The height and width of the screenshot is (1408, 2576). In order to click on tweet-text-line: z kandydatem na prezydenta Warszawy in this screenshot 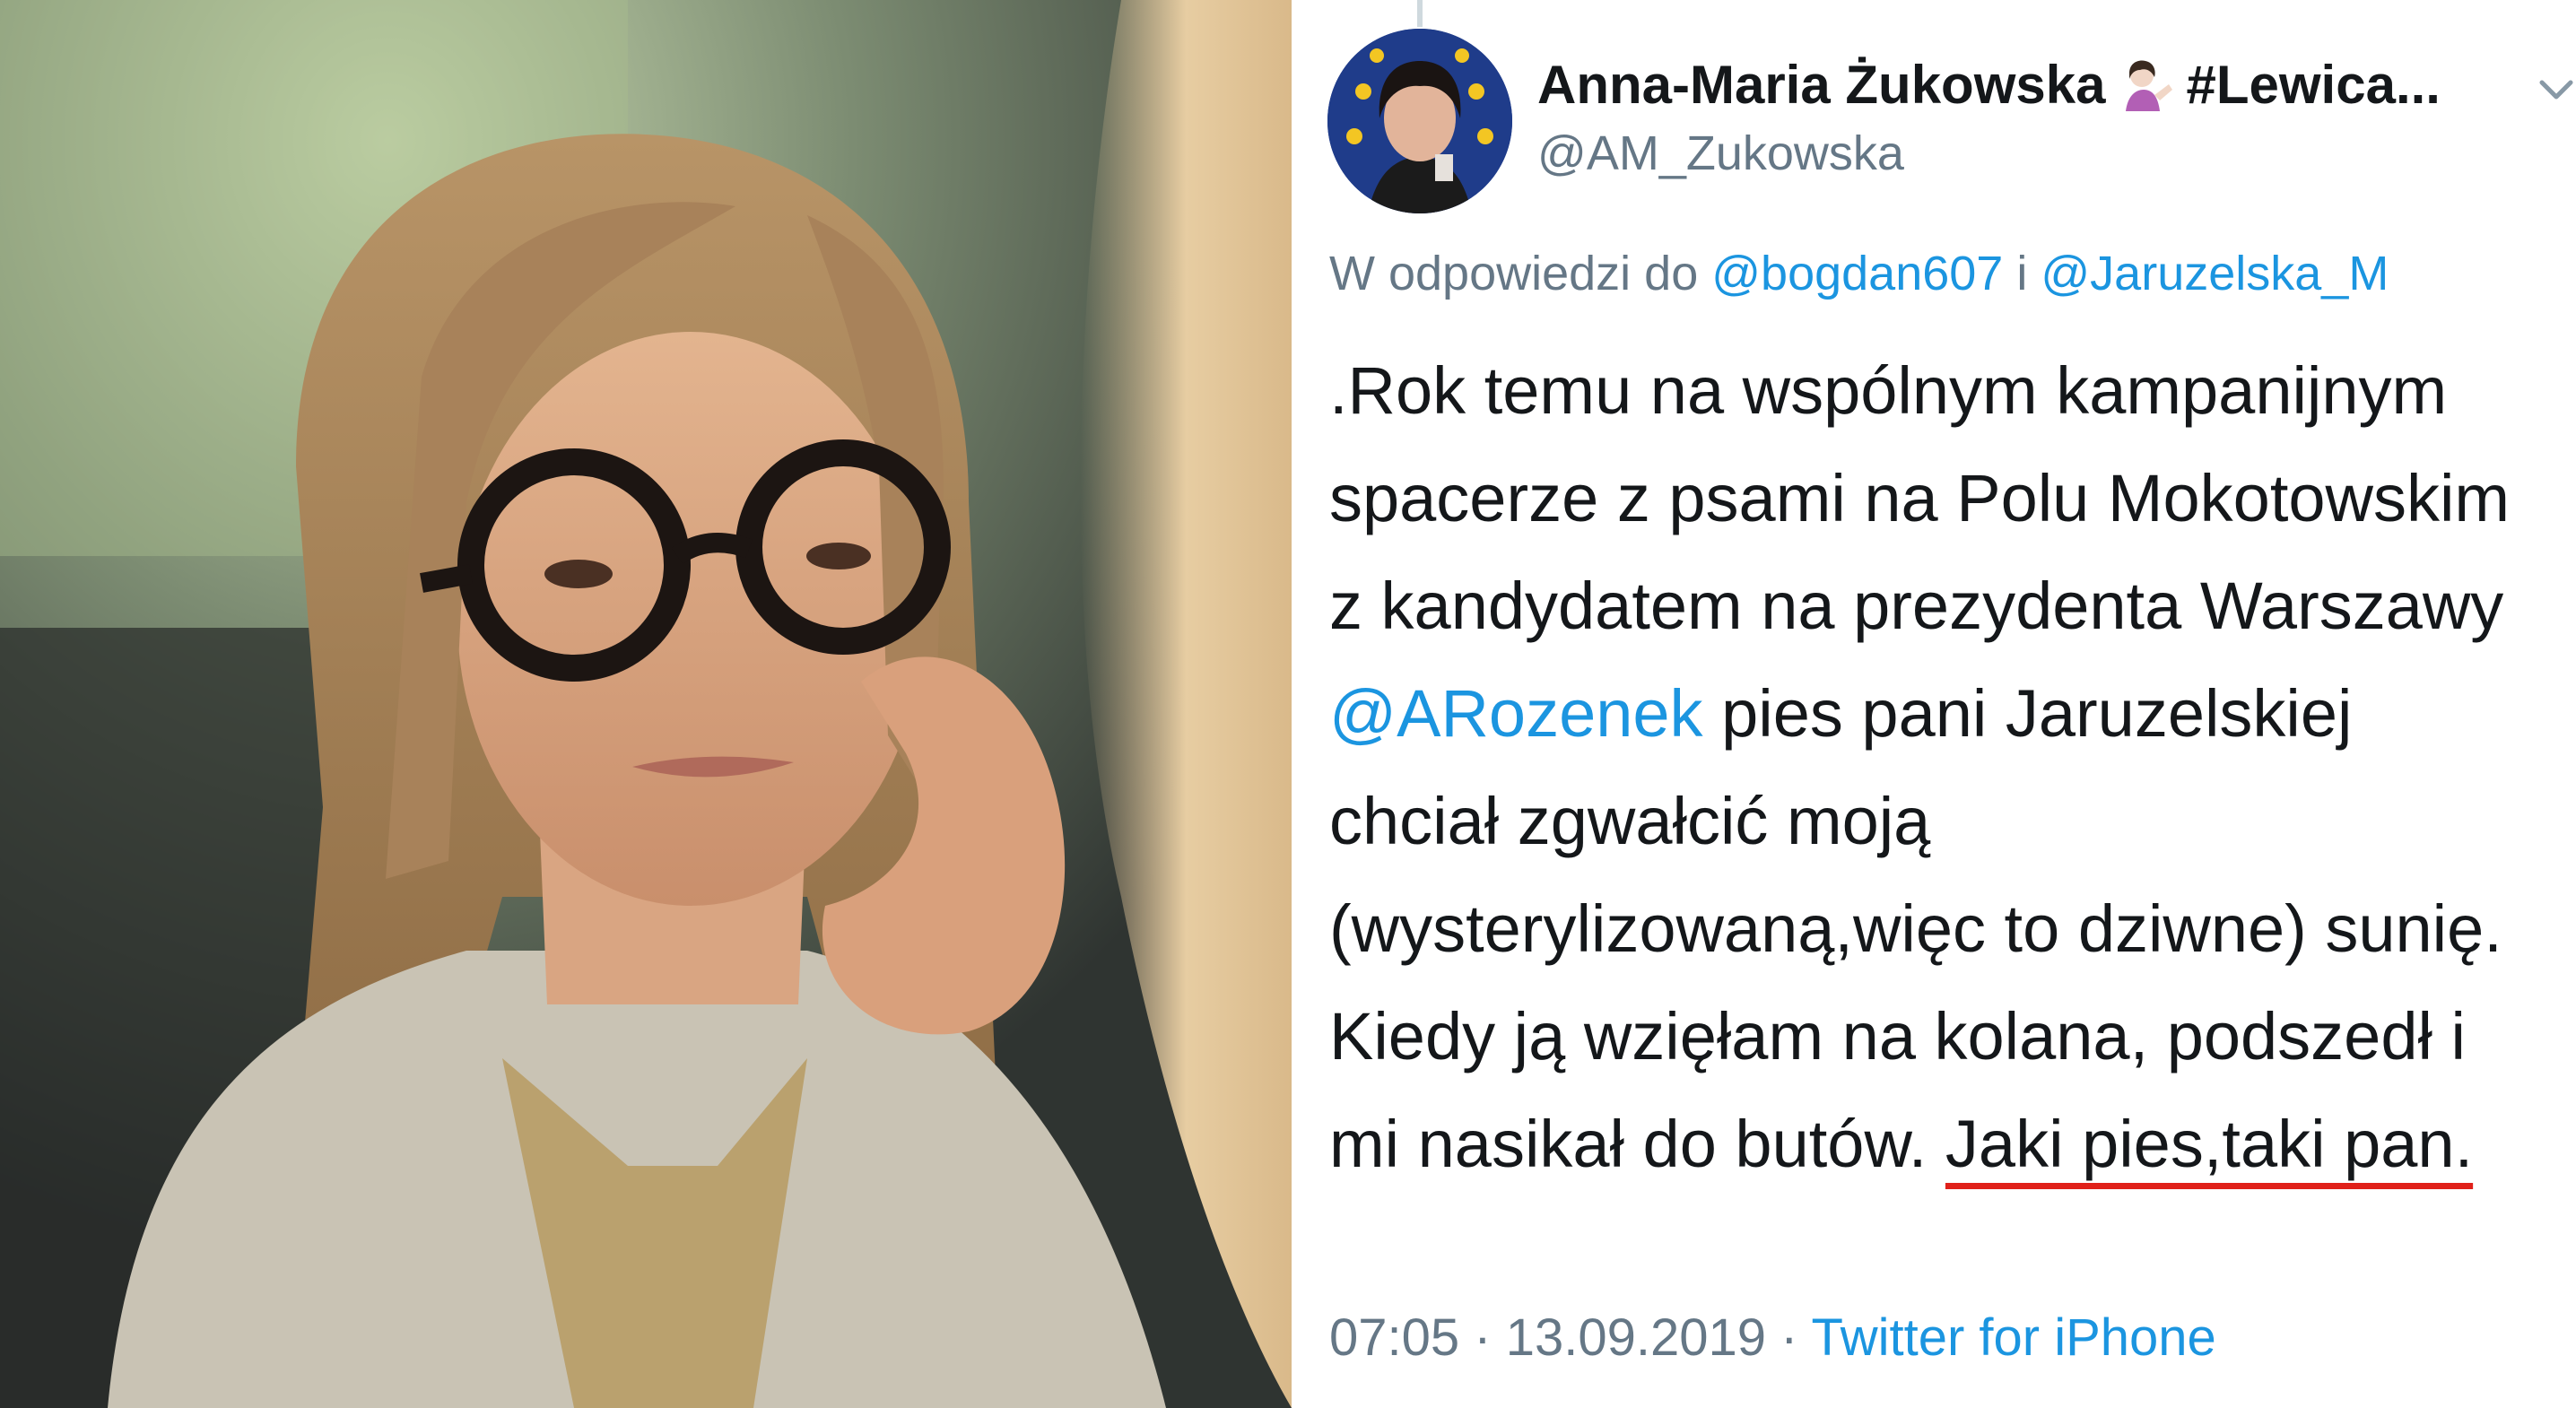, I will do `click(1916, 606)`.